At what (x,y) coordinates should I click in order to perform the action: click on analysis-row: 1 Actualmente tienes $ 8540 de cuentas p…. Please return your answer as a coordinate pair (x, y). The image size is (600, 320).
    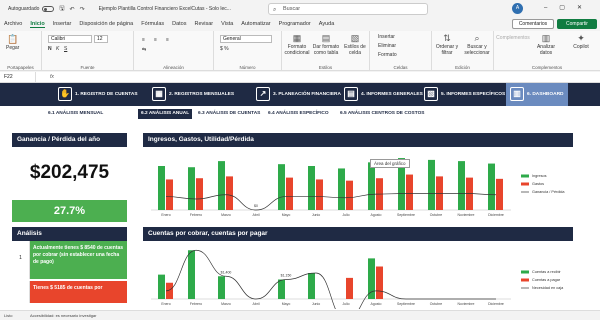
    Looking at the image, I should click on (69, 260).